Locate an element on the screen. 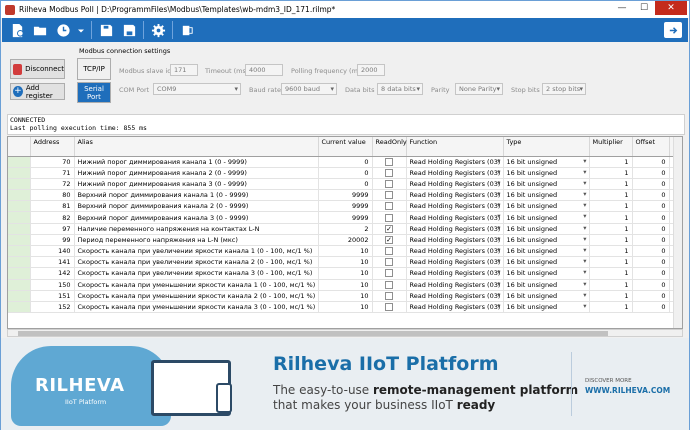 The height and width of the screenshot is (430, 690). disconnect-button: Disconnect is located at coordinates (37, 69).